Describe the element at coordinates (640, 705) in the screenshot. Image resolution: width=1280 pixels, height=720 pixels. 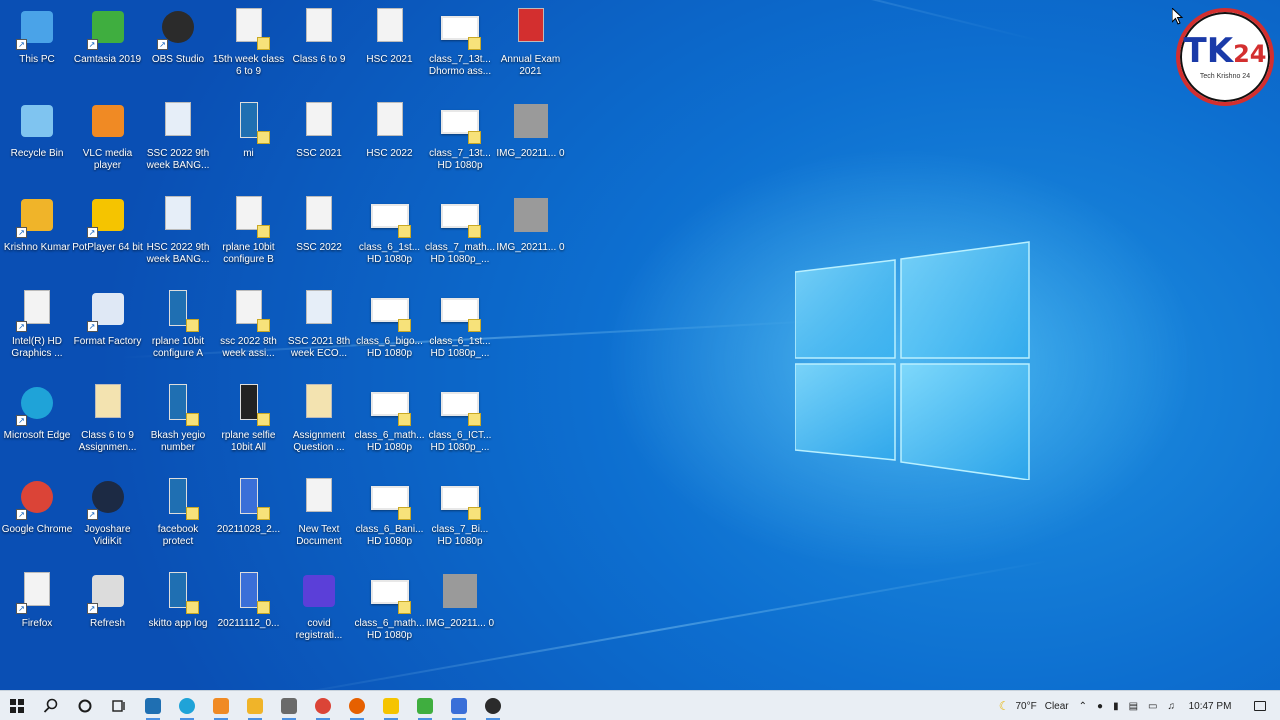
I see `taskbar: ☾ 70°F Clear ⌃ ● ▮ ▤ ▭ ♫ 10:47 PM` at that location.